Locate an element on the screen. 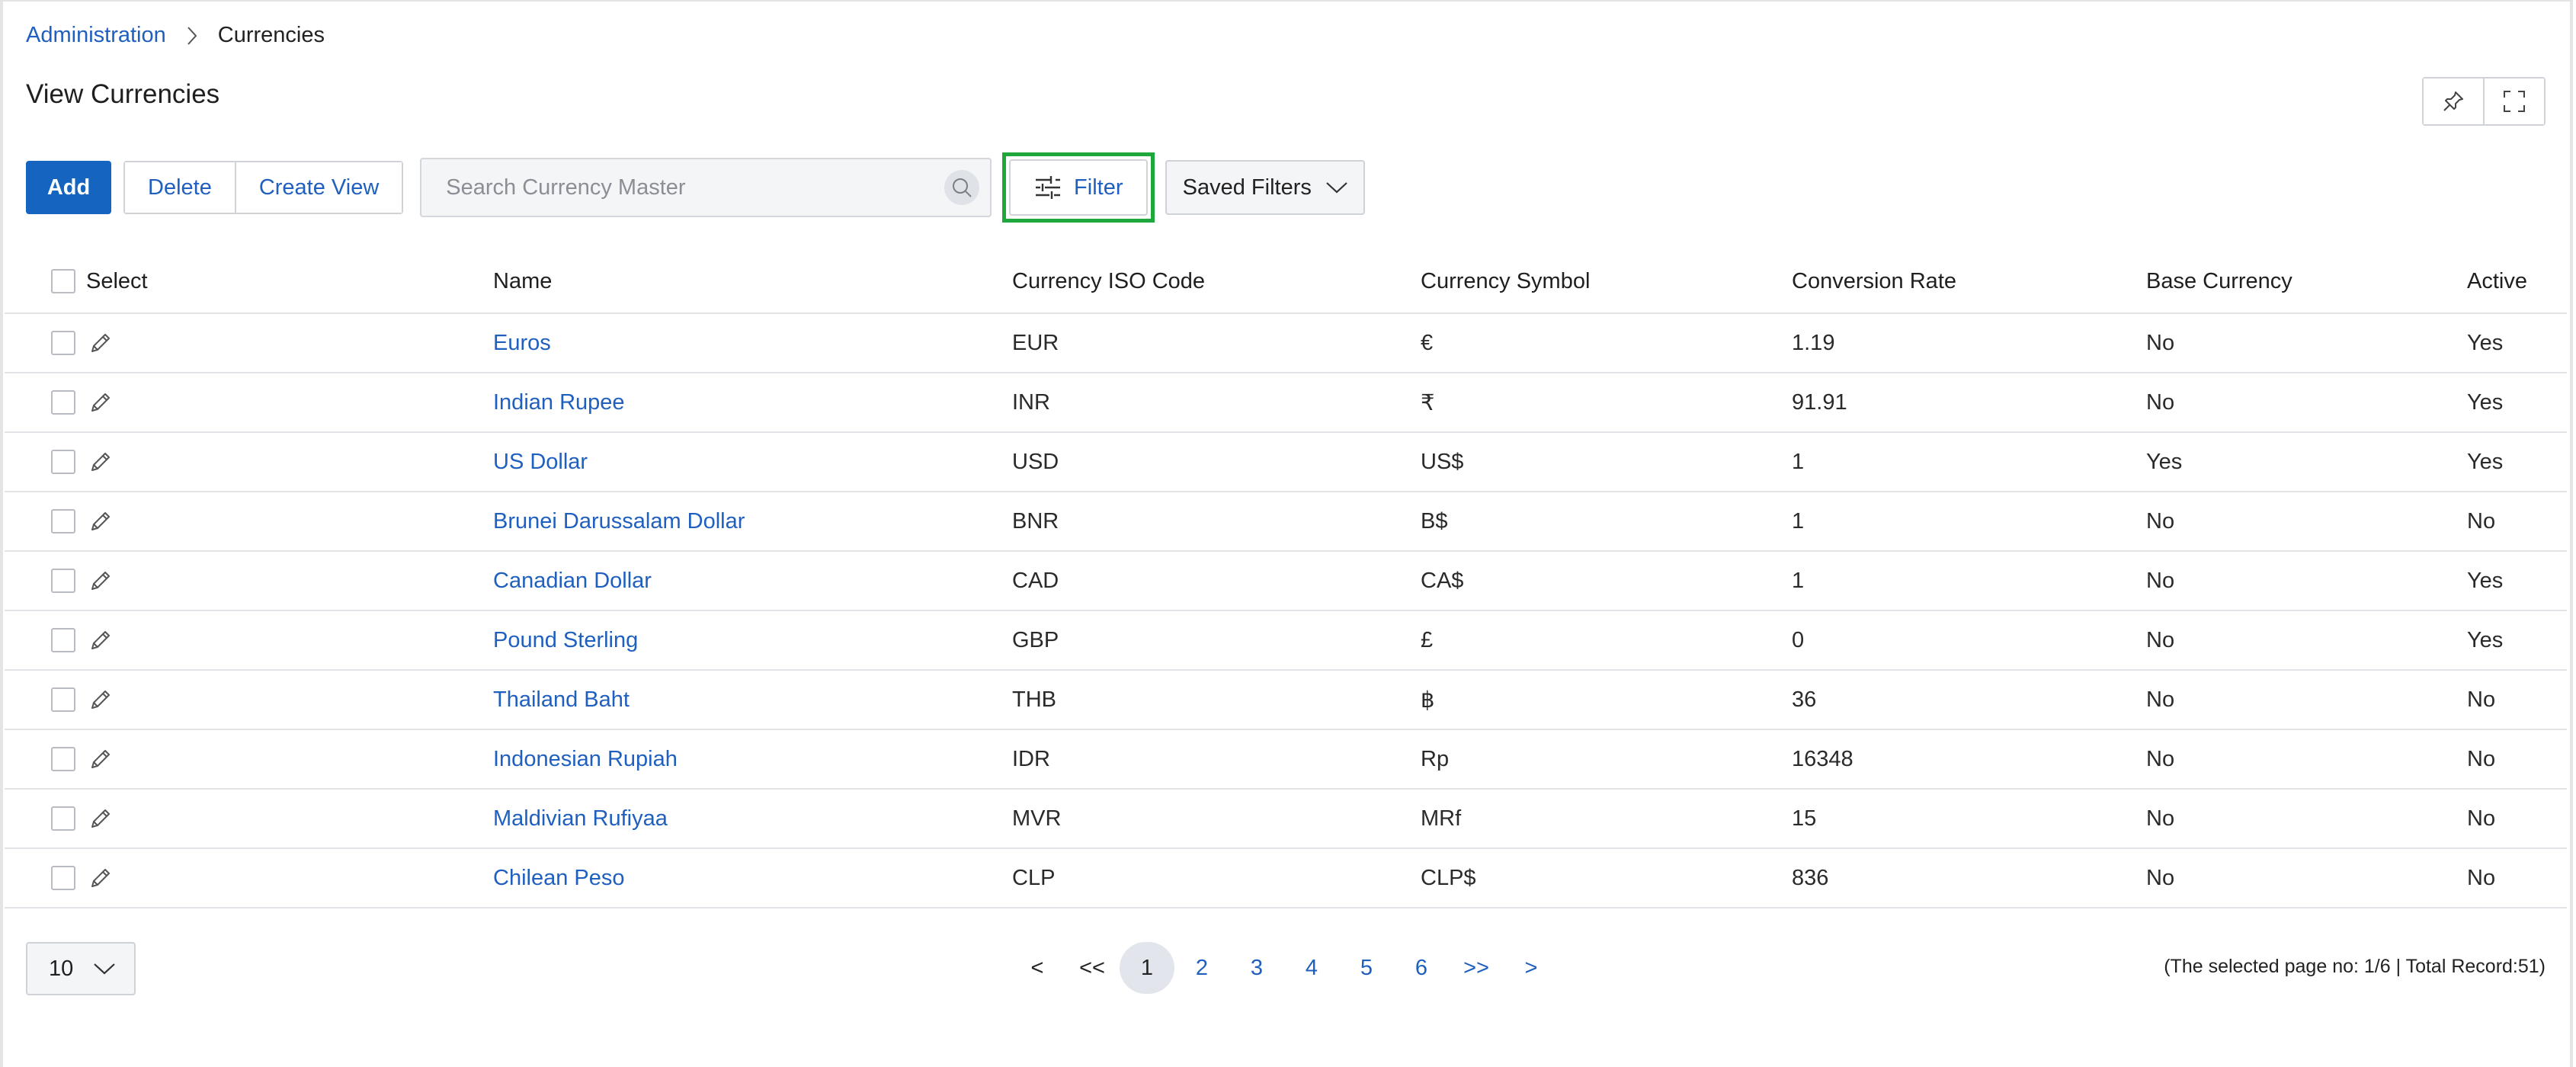 This screenshot has height=1067, width=2576. row-conversion-rate: 0 is located at coordinates (1969, 640).